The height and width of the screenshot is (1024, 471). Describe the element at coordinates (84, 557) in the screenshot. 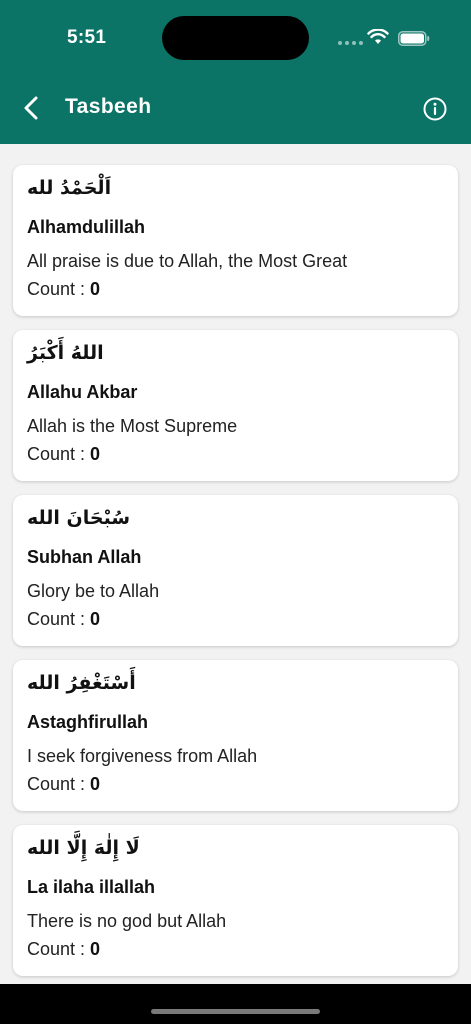

I see `dhikr-name: Subhan Allah` at that location.